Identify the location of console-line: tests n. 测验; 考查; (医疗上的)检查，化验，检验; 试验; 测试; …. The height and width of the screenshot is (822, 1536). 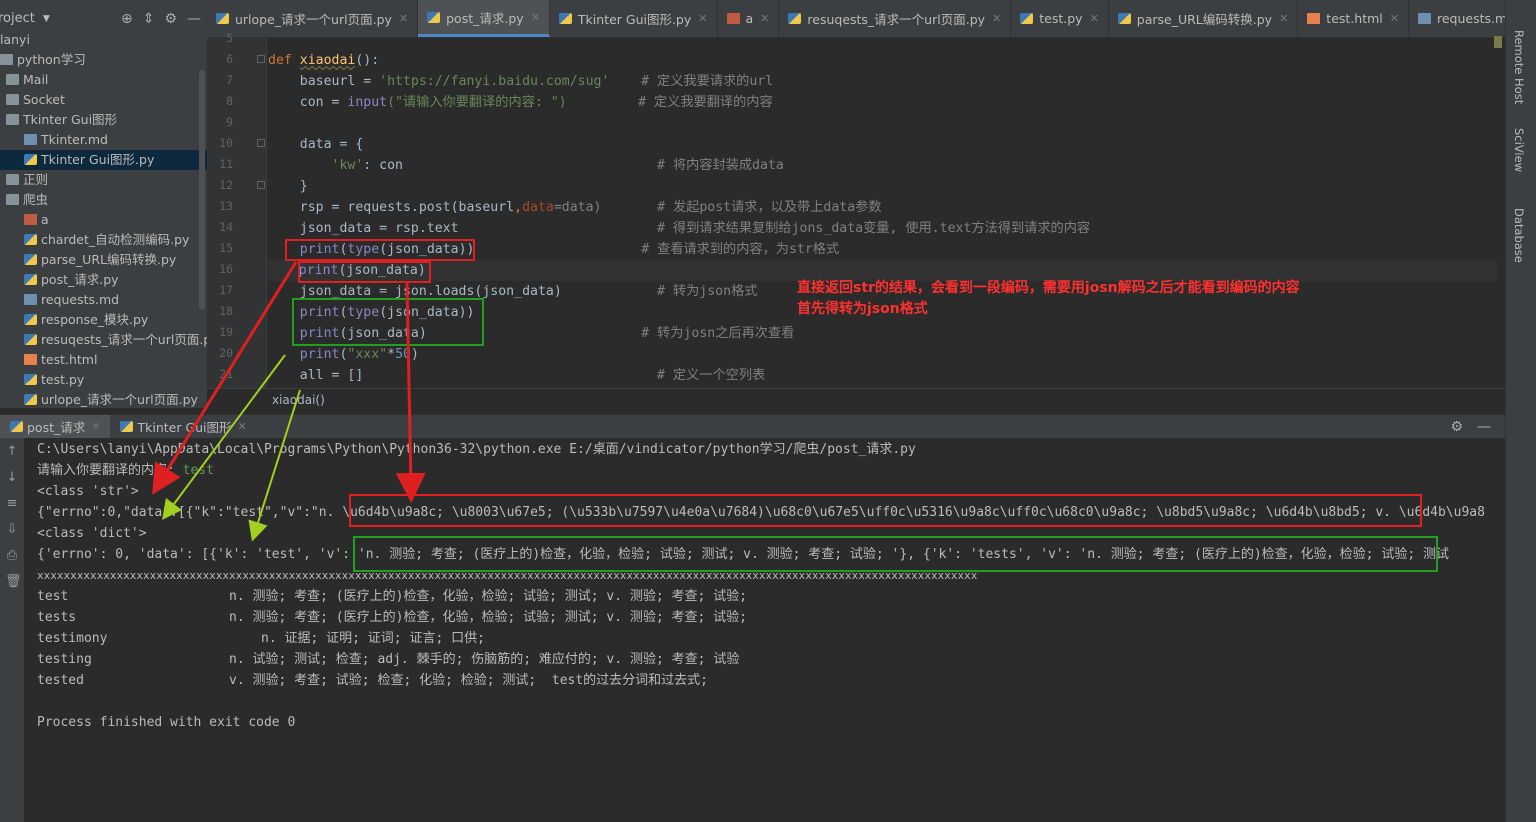
(392, 617).